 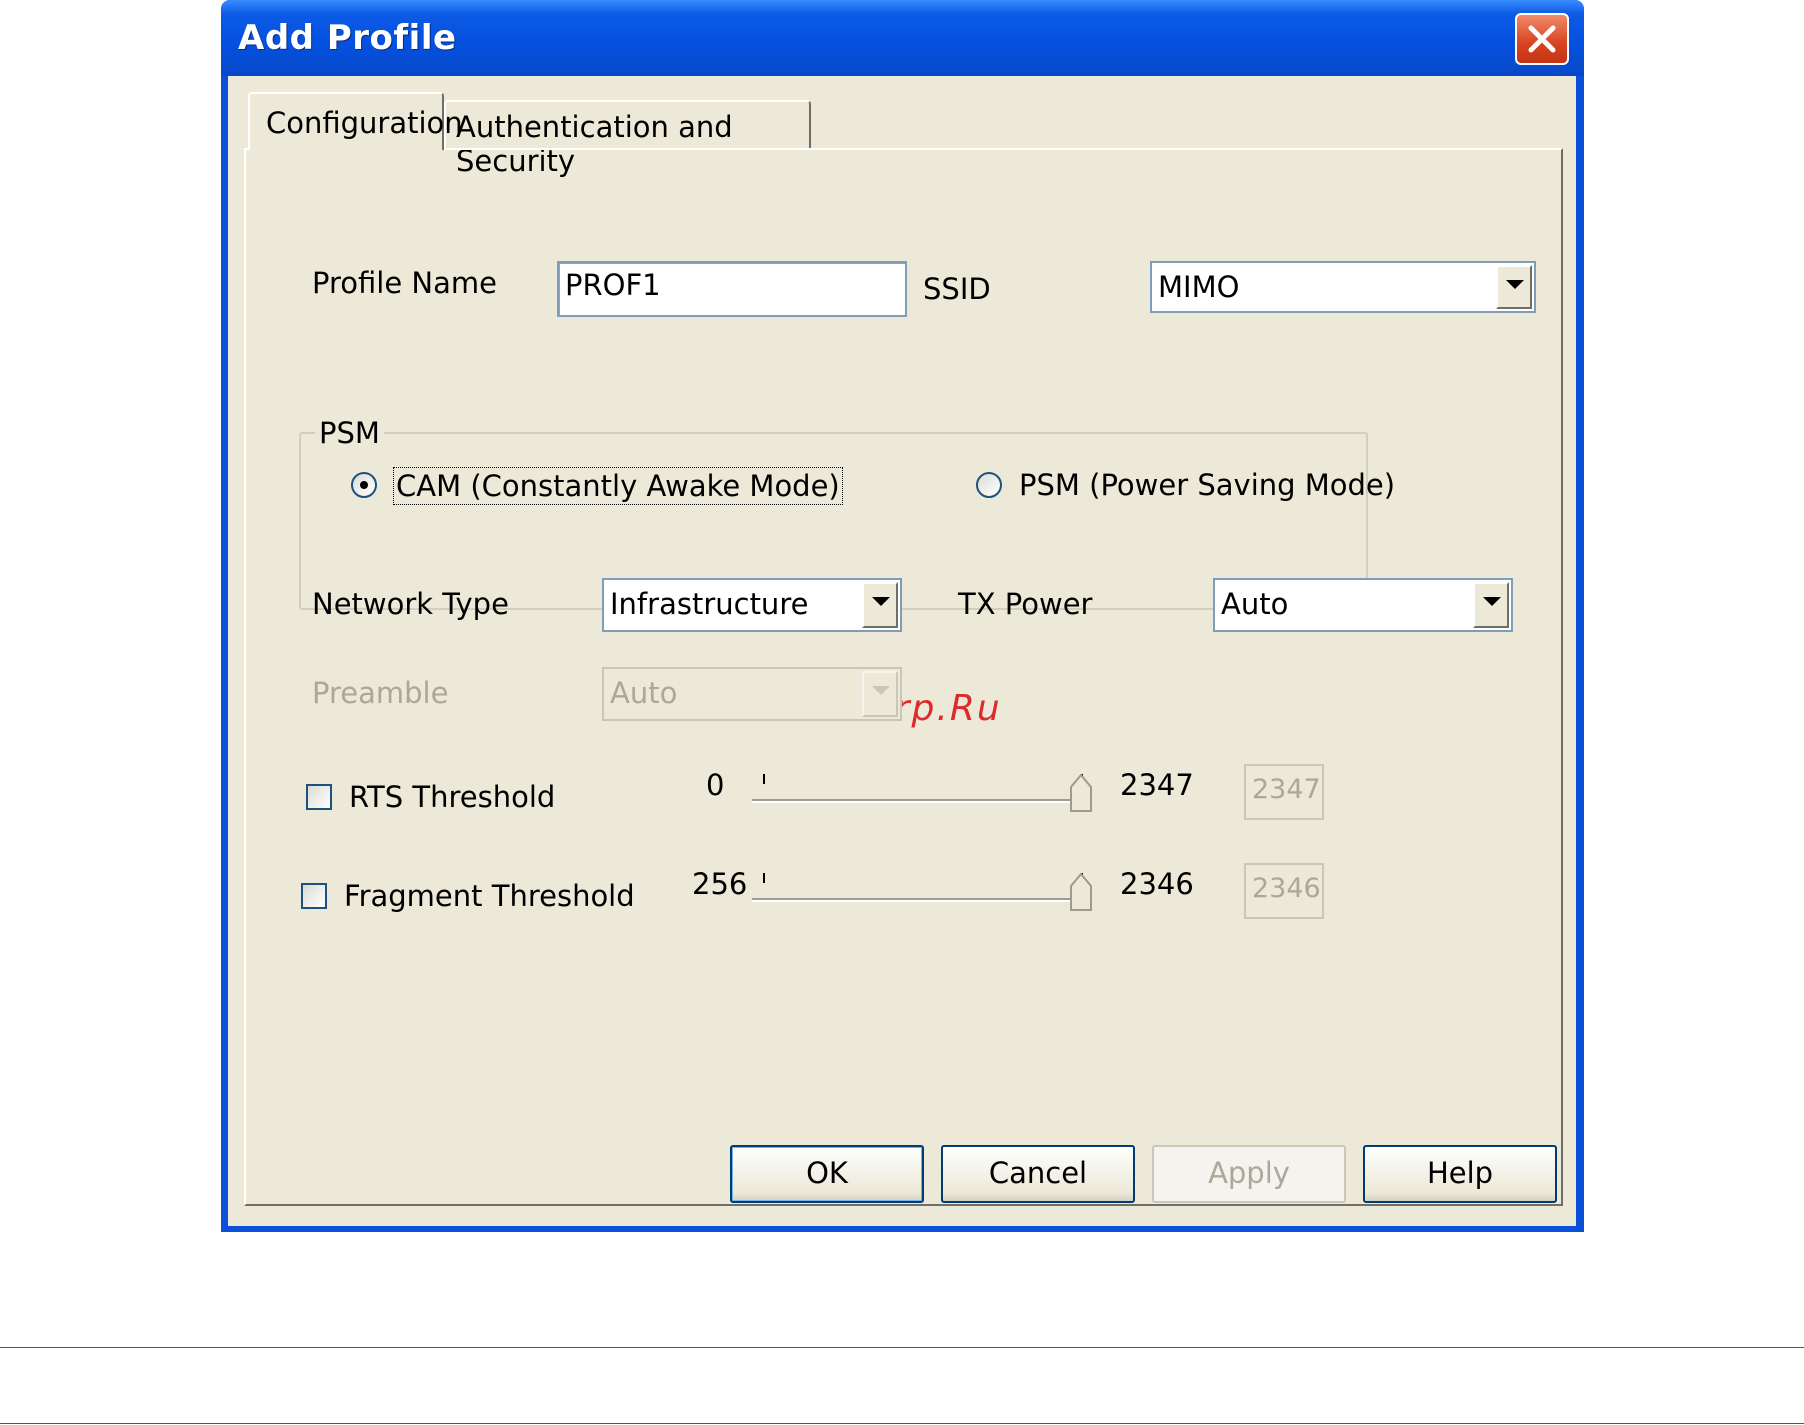 I want to click on network-type-combobox: Infrastructure, so click(x=752, y=605).